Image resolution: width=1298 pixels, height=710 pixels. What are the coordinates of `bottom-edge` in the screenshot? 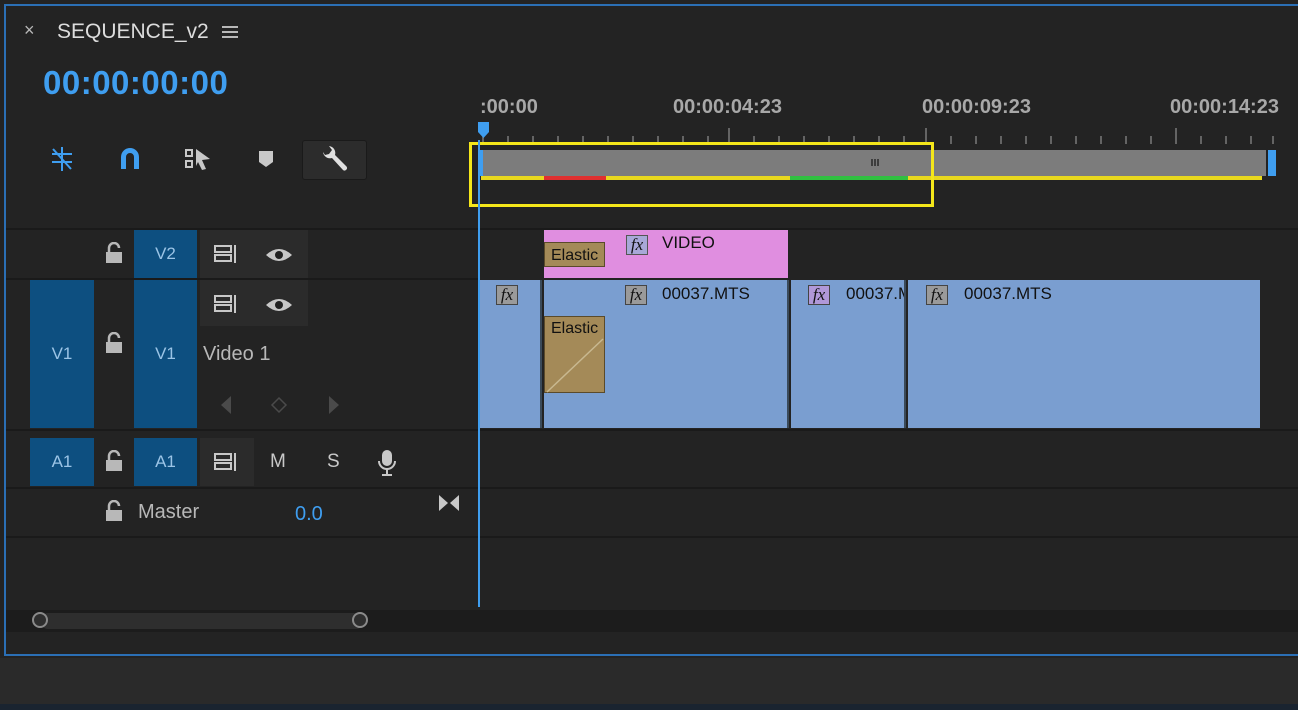 It's located at (649, 707).